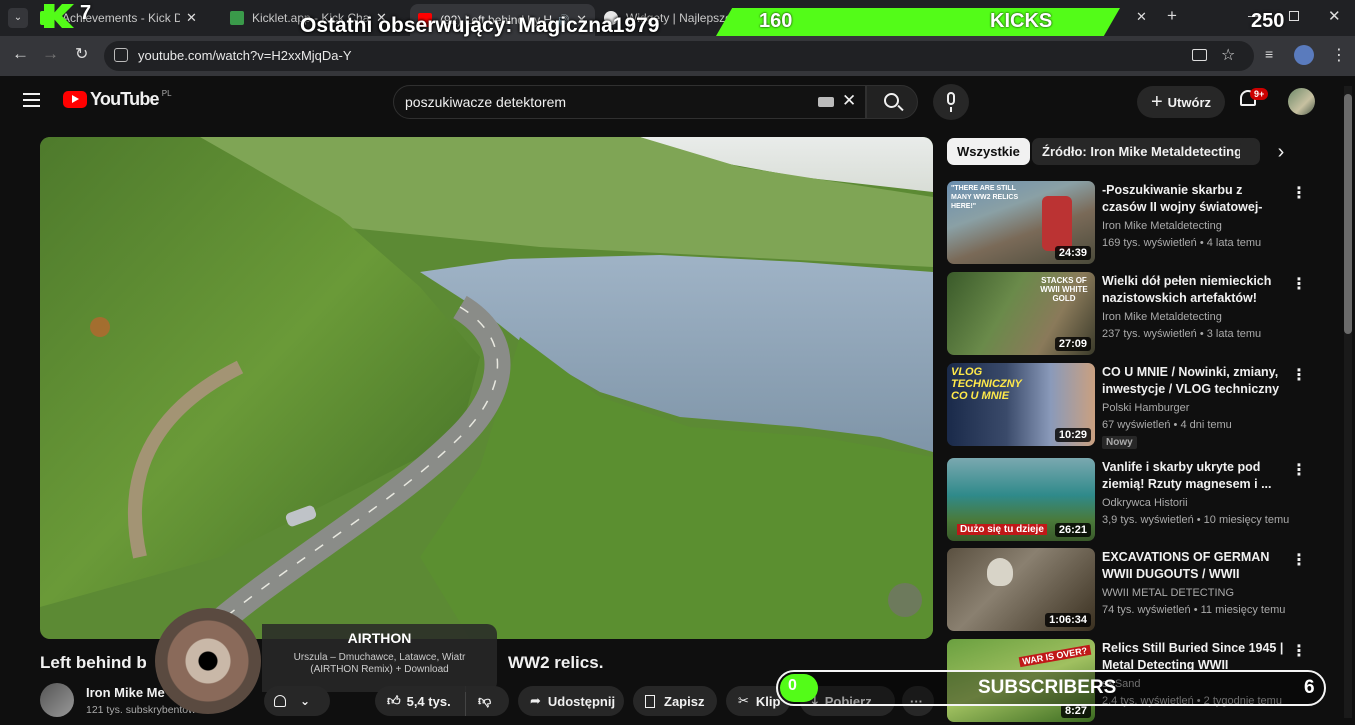 This screenshot has width=1355, height=725. Describe the element at coordinates (535, 700) in the screenshot. I see `share-icon: ➦` at that location.